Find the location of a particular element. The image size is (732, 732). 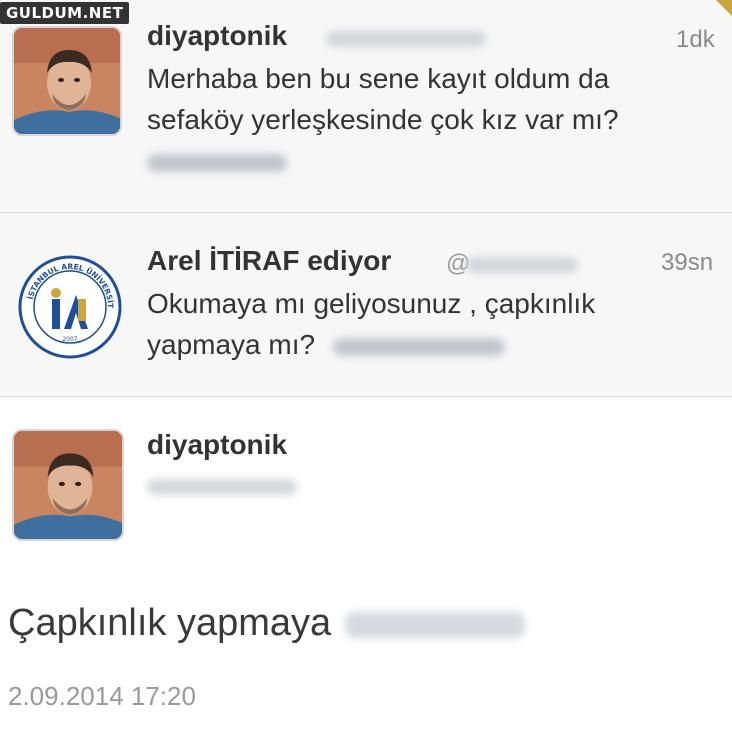

tweet-text-line: Merhaba ben bu sene kayıt oldum da is located at coordinates (378, 78).